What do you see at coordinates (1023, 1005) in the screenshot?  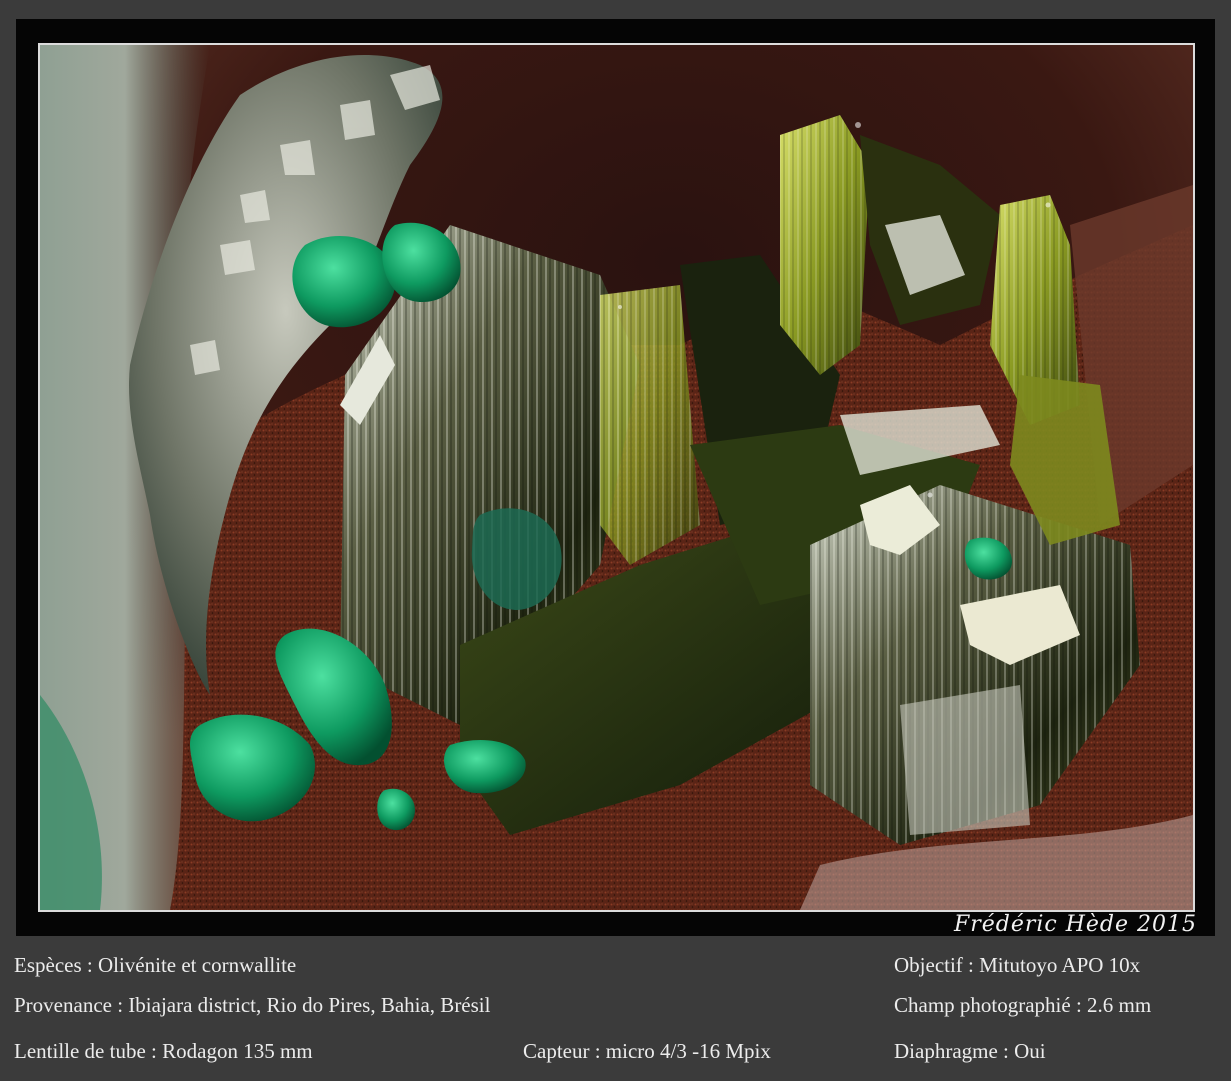 I see `field-of-view-caption: Champ photographié : 2.6 mm` at bounding box center [1023, 1005].